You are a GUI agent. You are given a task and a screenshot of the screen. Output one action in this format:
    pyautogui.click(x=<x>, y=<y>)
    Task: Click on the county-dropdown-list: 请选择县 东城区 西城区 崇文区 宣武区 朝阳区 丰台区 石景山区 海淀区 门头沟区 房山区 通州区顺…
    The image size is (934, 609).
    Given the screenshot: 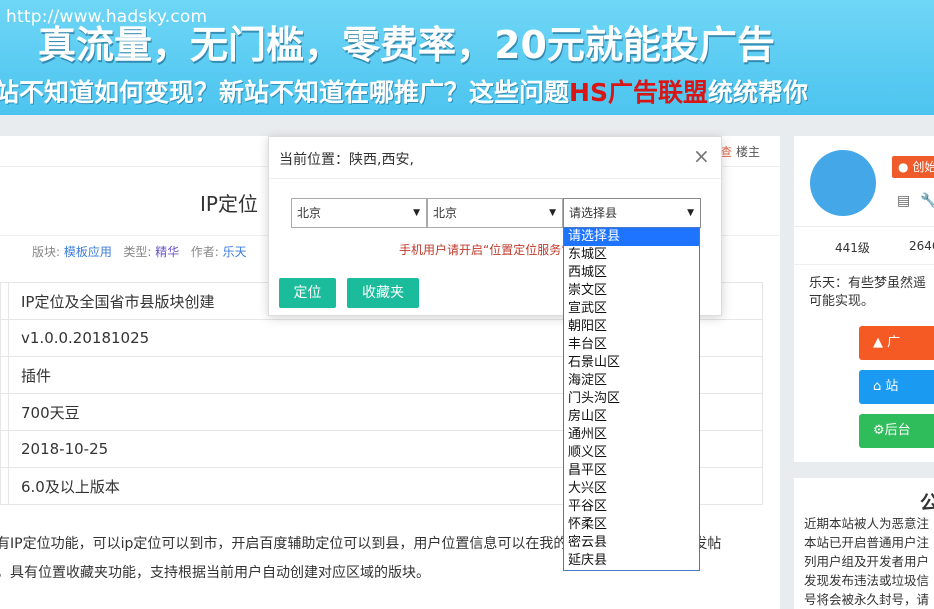 What is the action you would take?
    pyautogui.click(x=631, y=399)
    